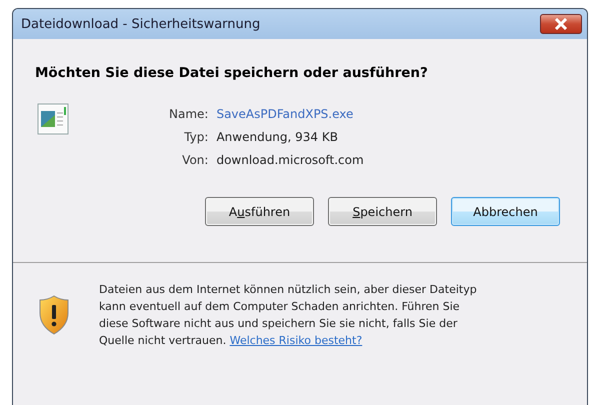  Describe the element at coordinates (296, 340) in the screenshot. I see `risk-link: Welches Risiko besteht?` at that location.